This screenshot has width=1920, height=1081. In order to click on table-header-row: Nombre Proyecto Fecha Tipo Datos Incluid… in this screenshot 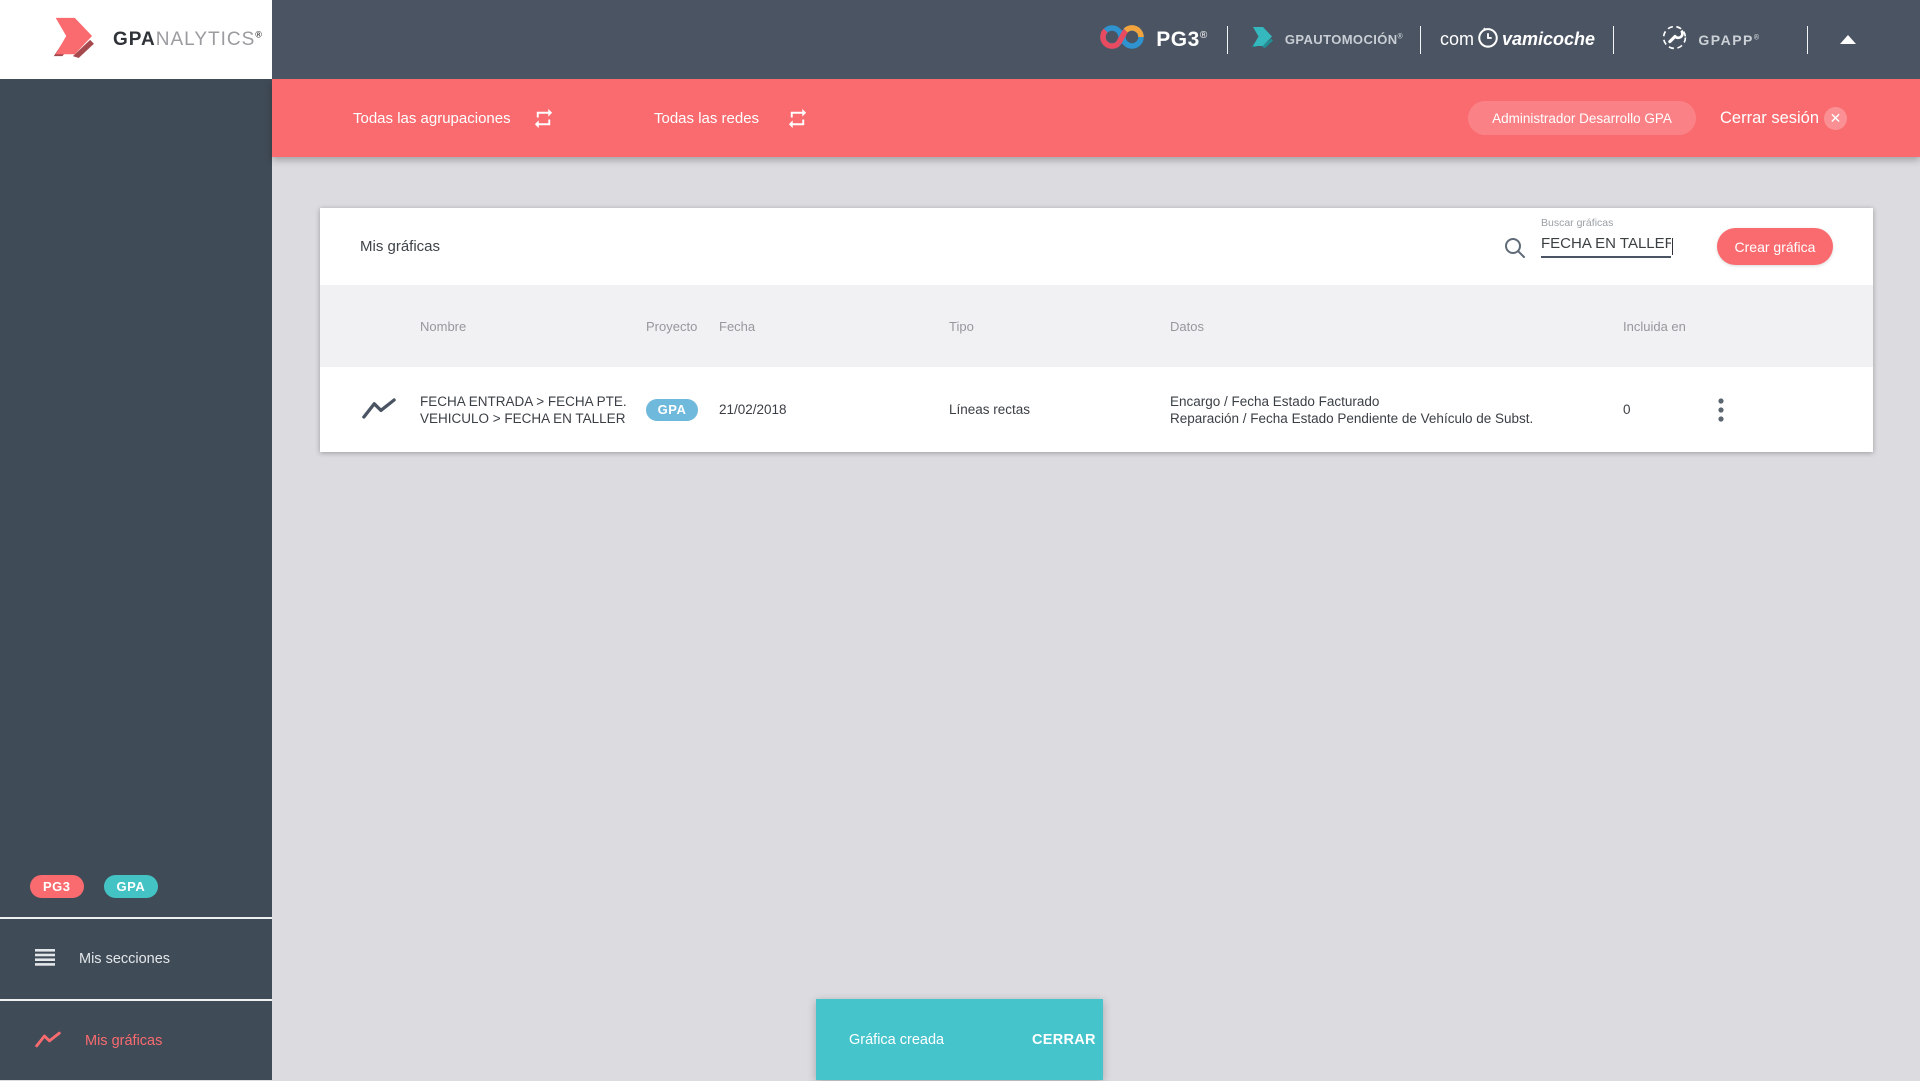, I will do `click(1096, 326)`.